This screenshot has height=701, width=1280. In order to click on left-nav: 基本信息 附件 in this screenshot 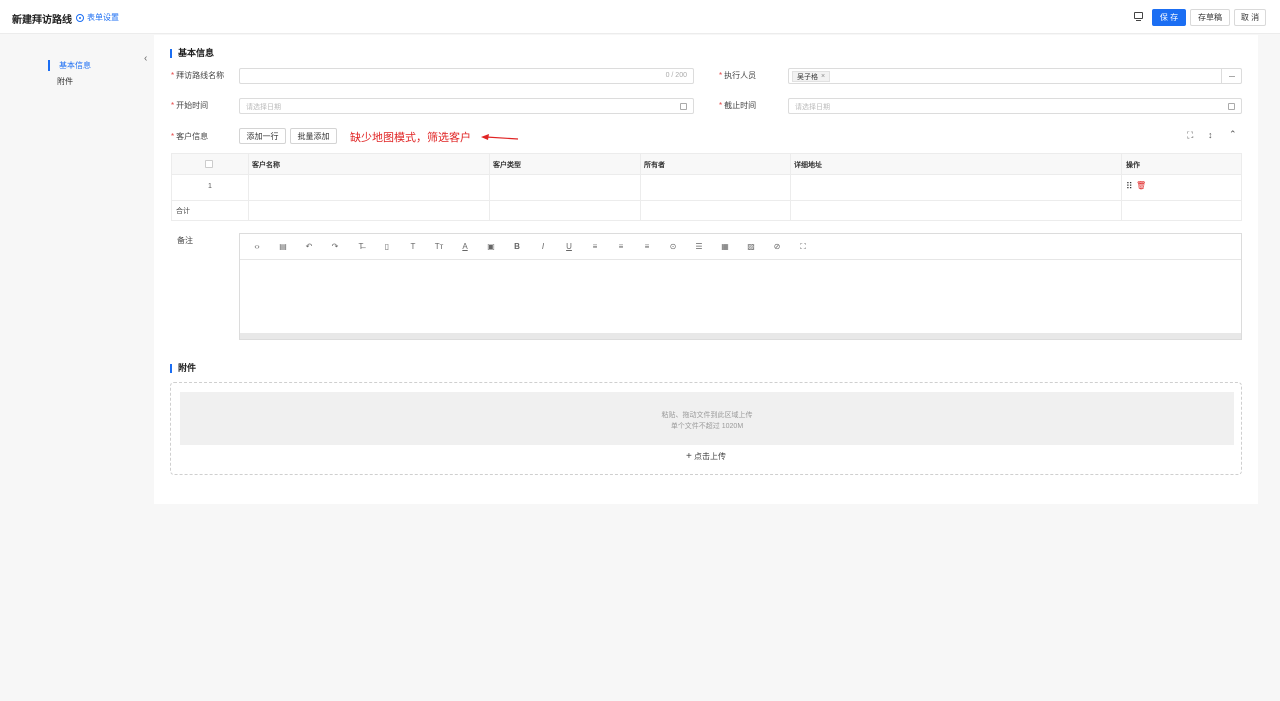, I will do `click(76, 368)`.